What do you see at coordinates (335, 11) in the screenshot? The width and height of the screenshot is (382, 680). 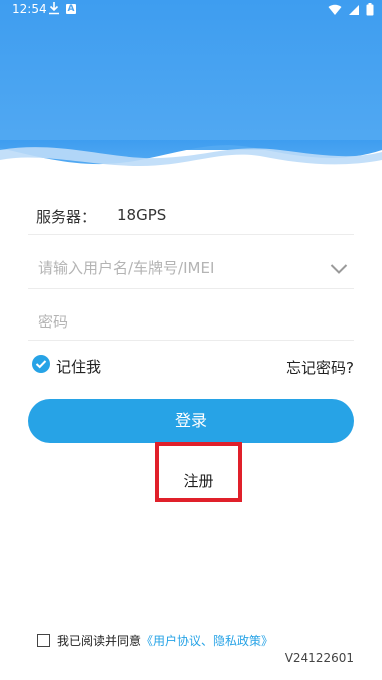 I see `wifi-icon` at bounding box center [335, 11].